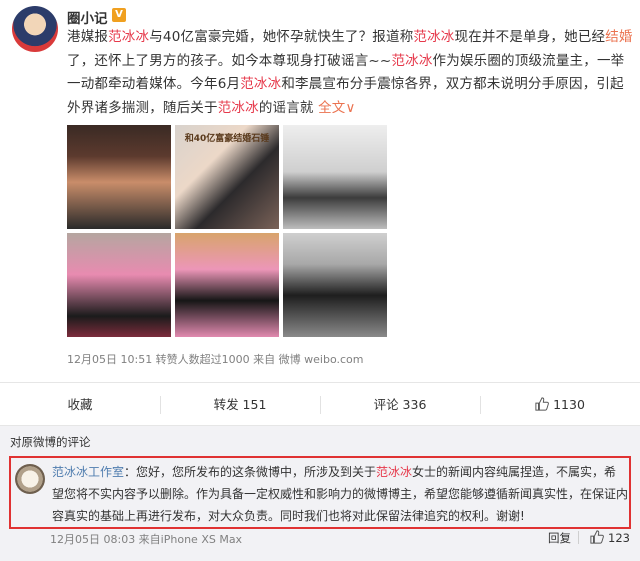 The image size is (640, 561). Describe the element at coordinates (88, 472) in the screenshot. I see `commenter-name: 范冰冰工作室` at that location.